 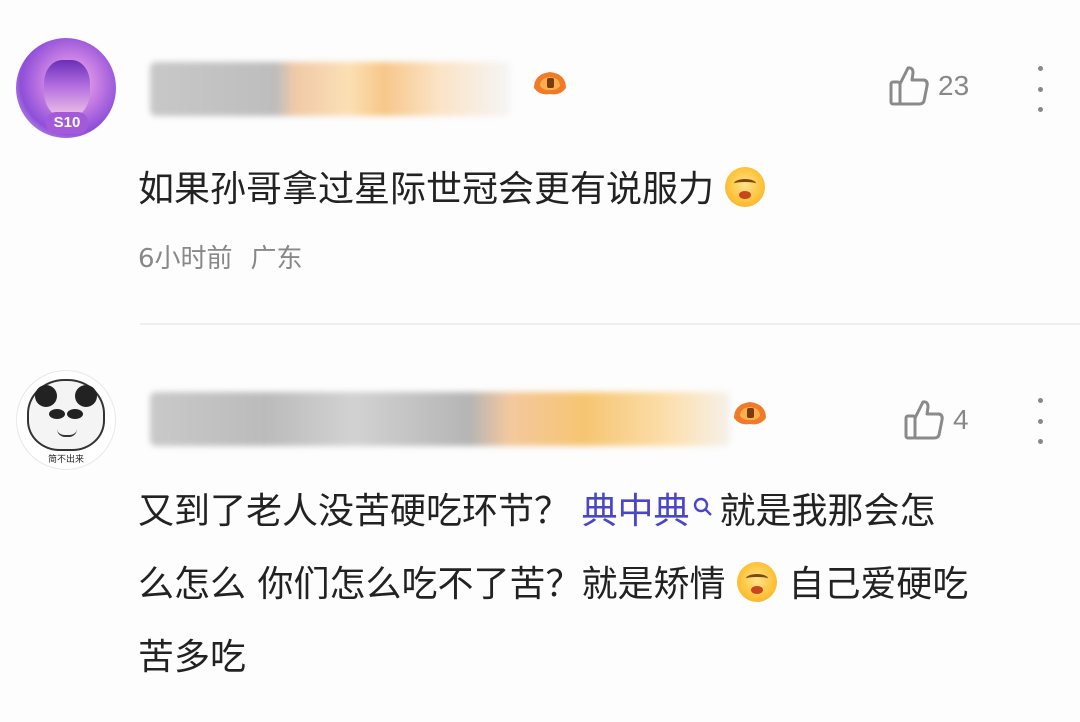 I want to click on like-button: 4, so click(x=936, y=420).